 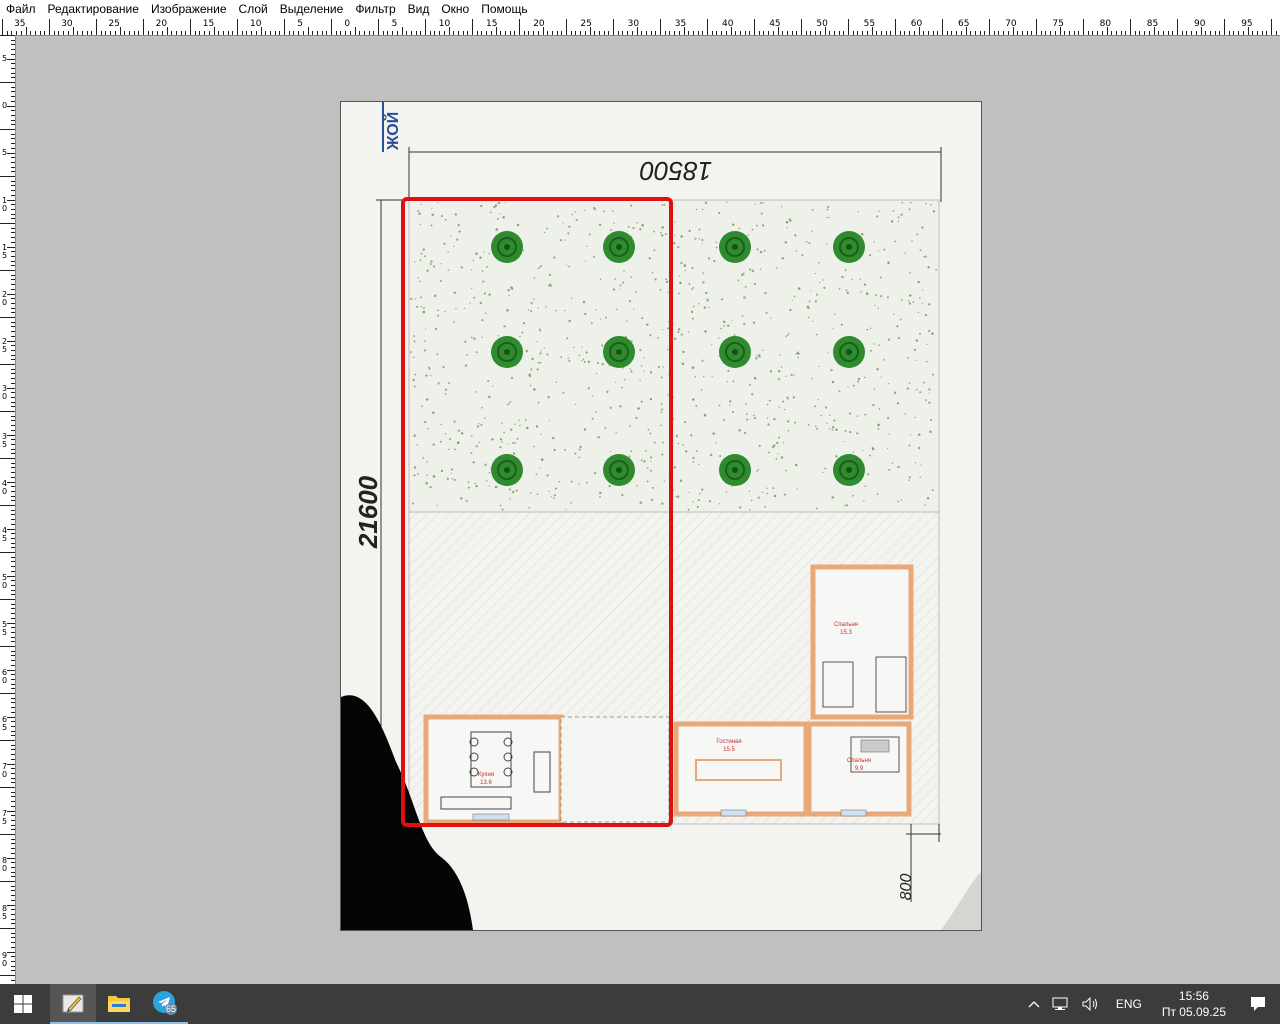 What do you see at coordinates (253, 9) in the screenshot?
I see `menu-item-3: Слой` at bounding box center [253, 9].